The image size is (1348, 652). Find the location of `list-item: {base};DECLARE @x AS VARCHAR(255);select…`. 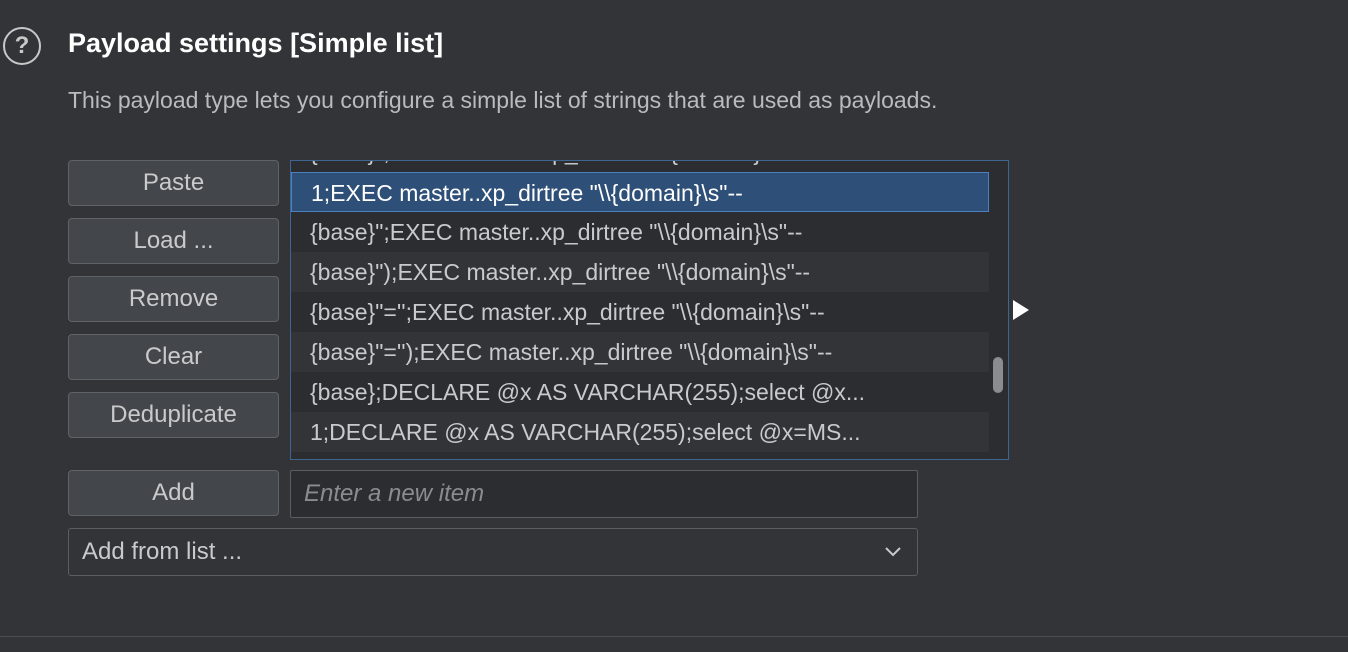

list-item: {base};DECLARE @x AS VARCHAR(255);select… is located at coordinates (640, 392).